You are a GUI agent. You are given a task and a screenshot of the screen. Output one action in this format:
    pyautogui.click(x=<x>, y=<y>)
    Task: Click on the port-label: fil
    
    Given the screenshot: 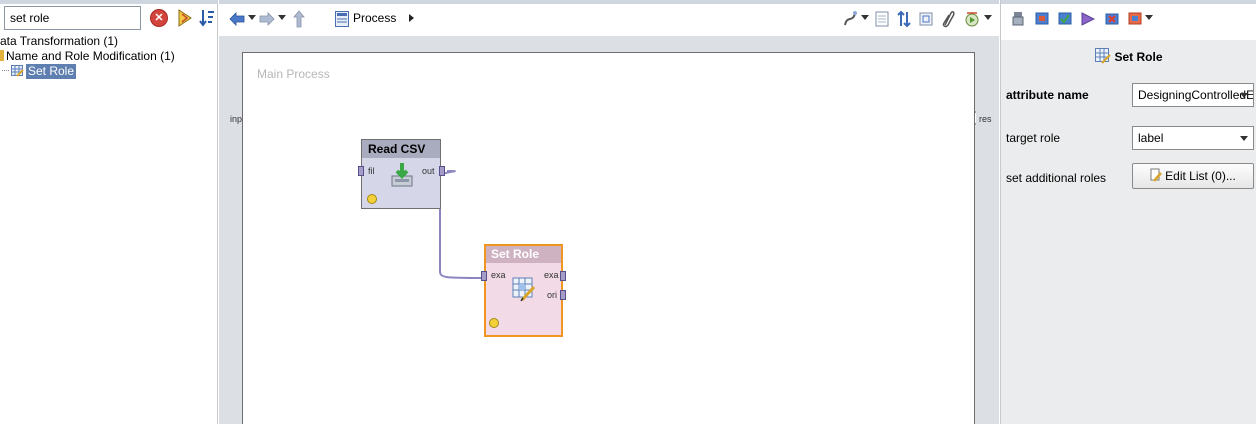 What is the action you would take?
    pyautogui.click(x=371, y=171)
    